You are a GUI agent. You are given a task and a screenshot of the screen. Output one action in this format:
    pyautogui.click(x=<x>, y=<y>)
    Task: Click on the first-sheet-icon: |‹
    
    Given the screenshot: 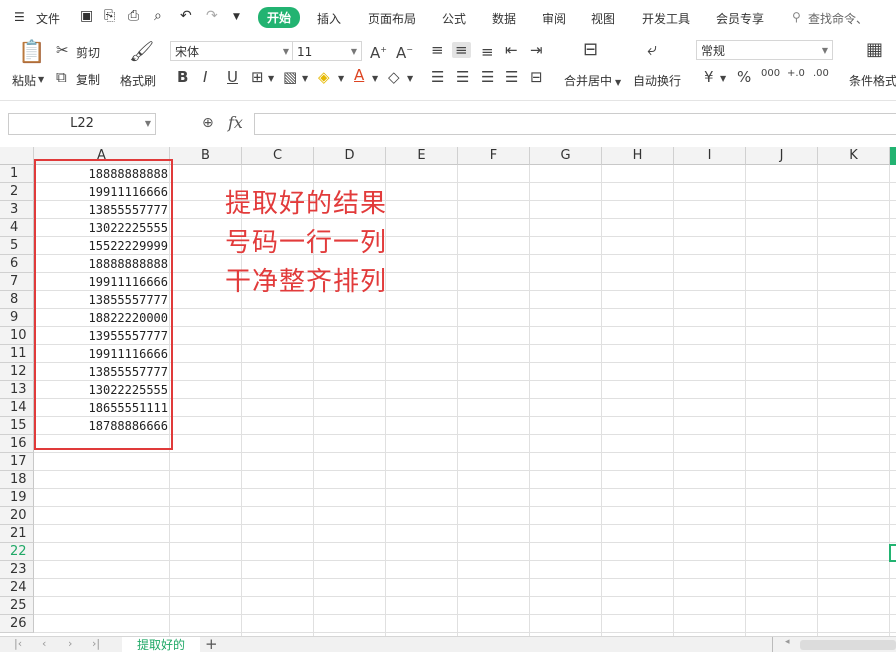 What is the action you would take?
    pyautogui.click(x=18, y=643)
    